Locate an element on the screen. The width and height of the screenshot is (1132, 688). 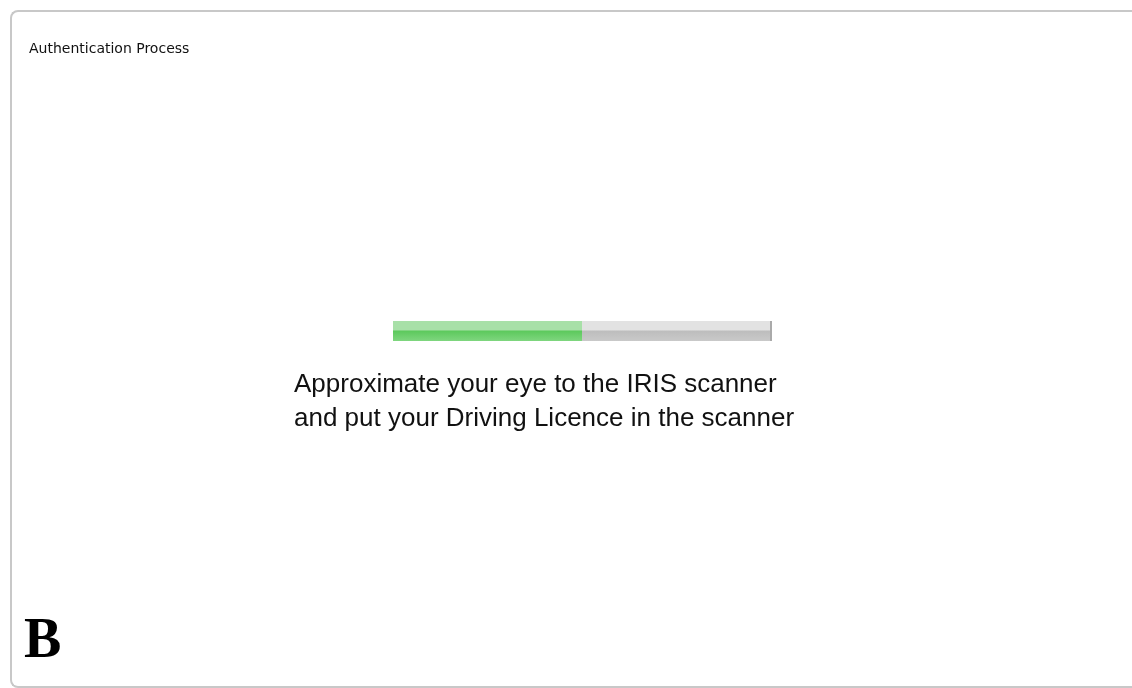
logo: B is located at coordinates (43, 638).